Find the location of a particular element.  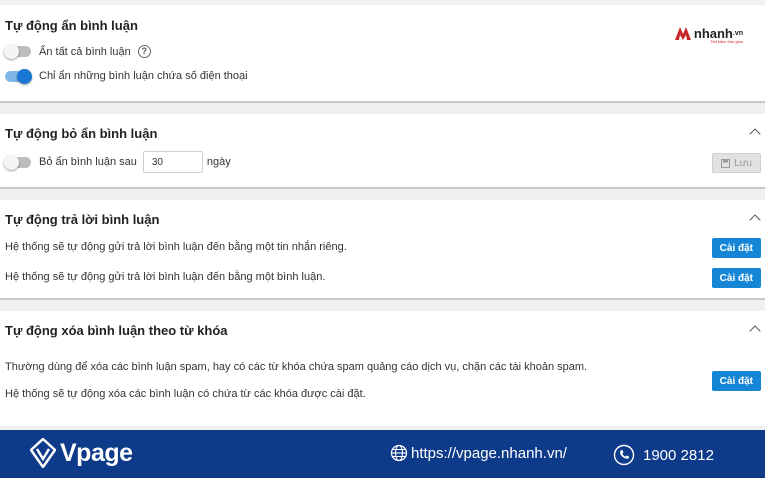

vpage-logo: Vpage is located at coordinates (81, 453).